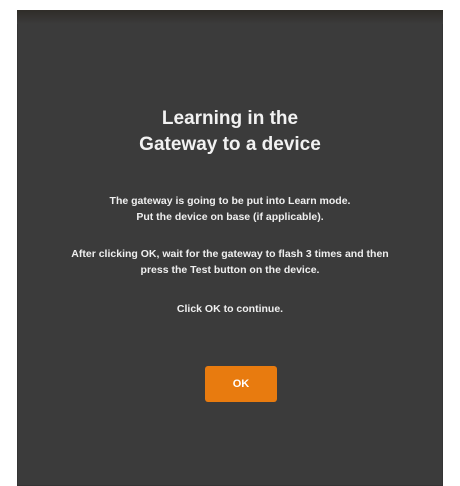 The width and height of the screenshot is (460, 486). What do you see at coordinates (241, 384) in the screenshot?
I see `ok-button: OK` at bounding box center [241, 384].